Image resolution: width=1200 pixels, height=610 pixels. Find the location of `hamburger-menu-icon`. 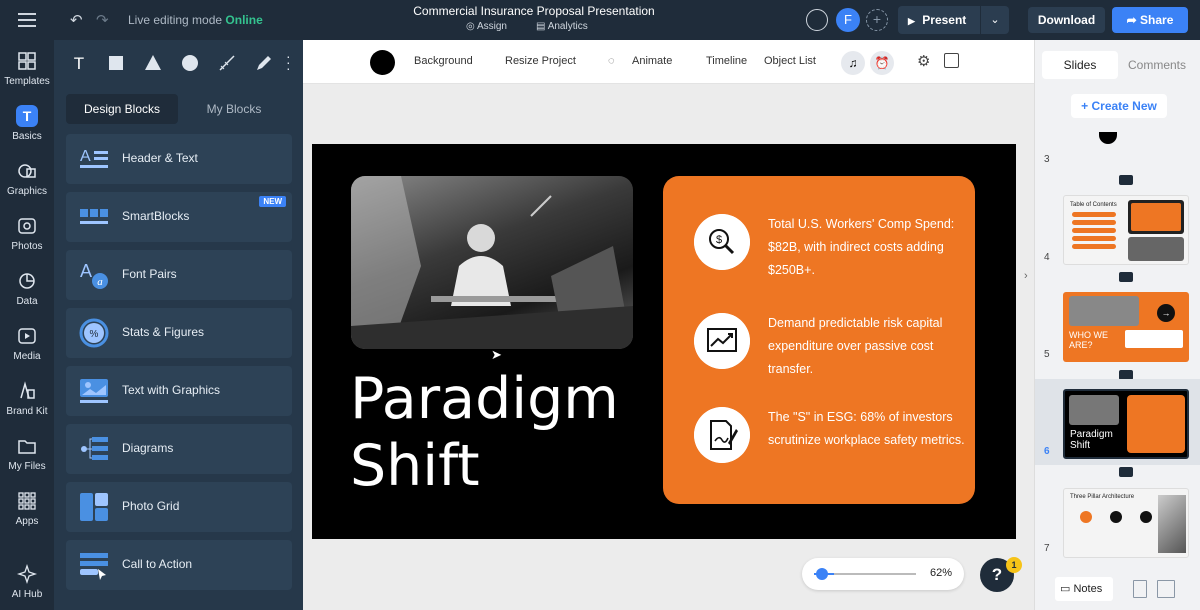

hamburger-menu-icon is located at coordinates (27, 20).